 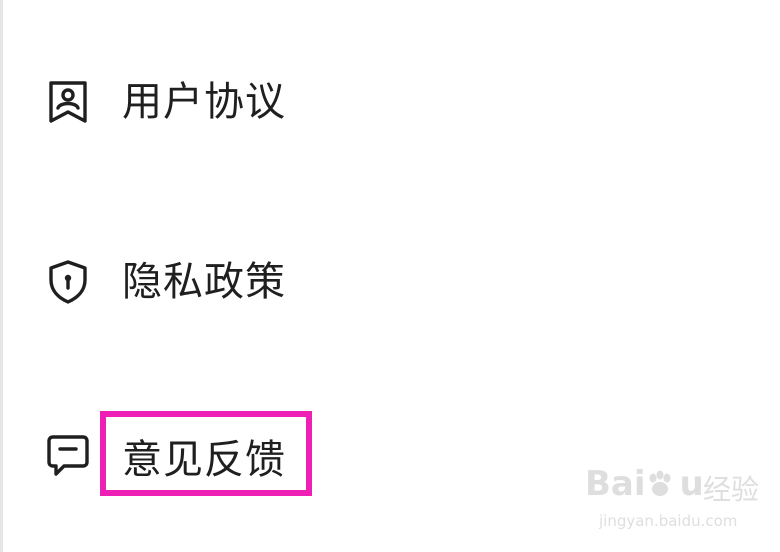 What do you see at coordinates (680, 504) in the screenshot?
I see `watermark: Bai u 经验 jingyan.baidu.com` at bounding box center [680, 504].